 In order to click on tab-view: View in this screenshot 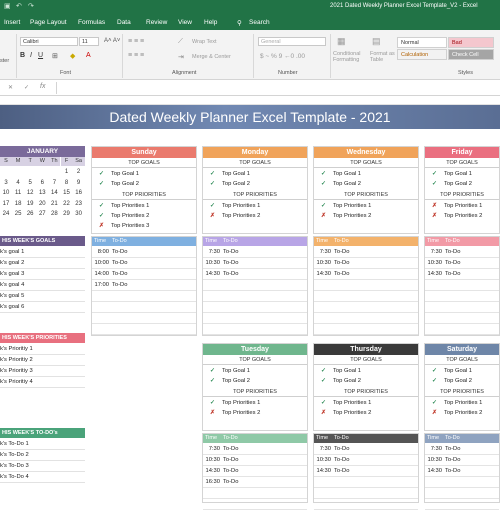, I will do `click(185, 22)`.